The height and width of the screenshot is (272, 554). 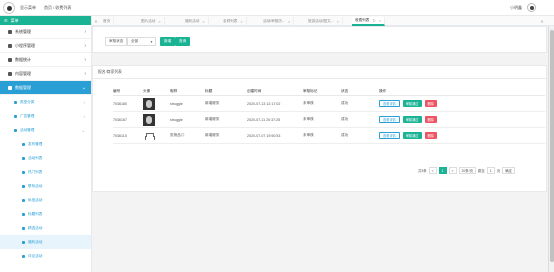 I want to click on add-button: 新增, so click(x=168, y=41).